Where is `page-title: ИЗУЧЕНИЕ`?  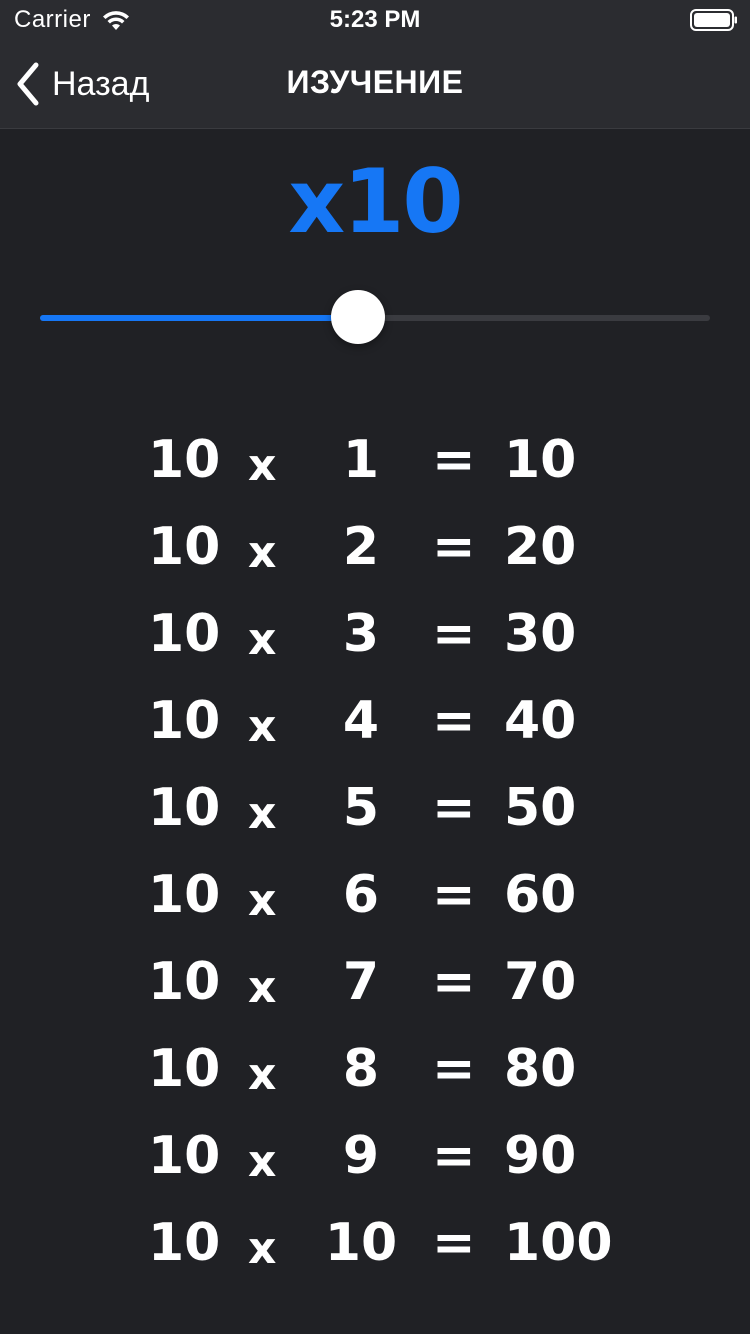 page-title: ИЗУЧЕНИЕ is located at coordinates (375, 82).